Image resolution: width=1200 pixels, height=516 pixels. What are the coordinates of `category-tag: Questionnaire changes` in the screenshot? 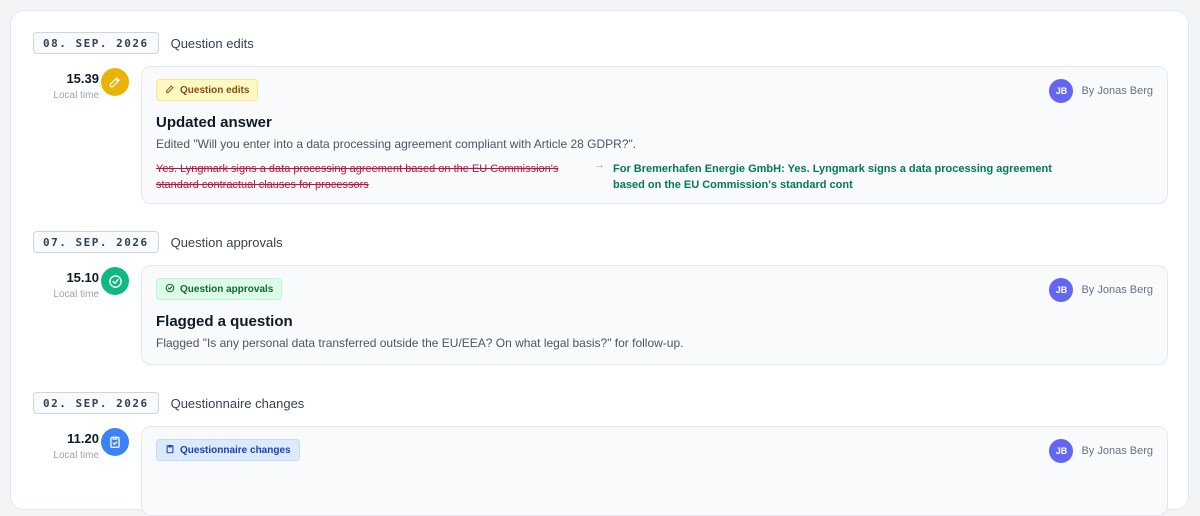 It's located at (228, 450).